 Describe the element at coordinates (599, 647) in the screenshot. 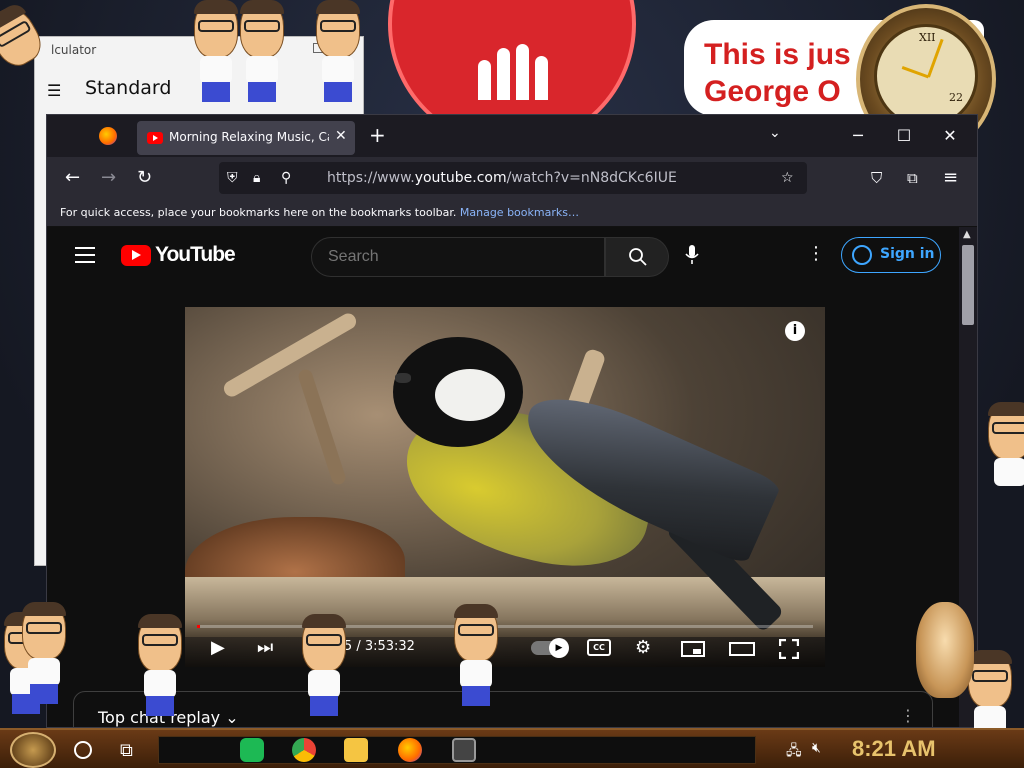

I see `captions-icon: CC` at that location.